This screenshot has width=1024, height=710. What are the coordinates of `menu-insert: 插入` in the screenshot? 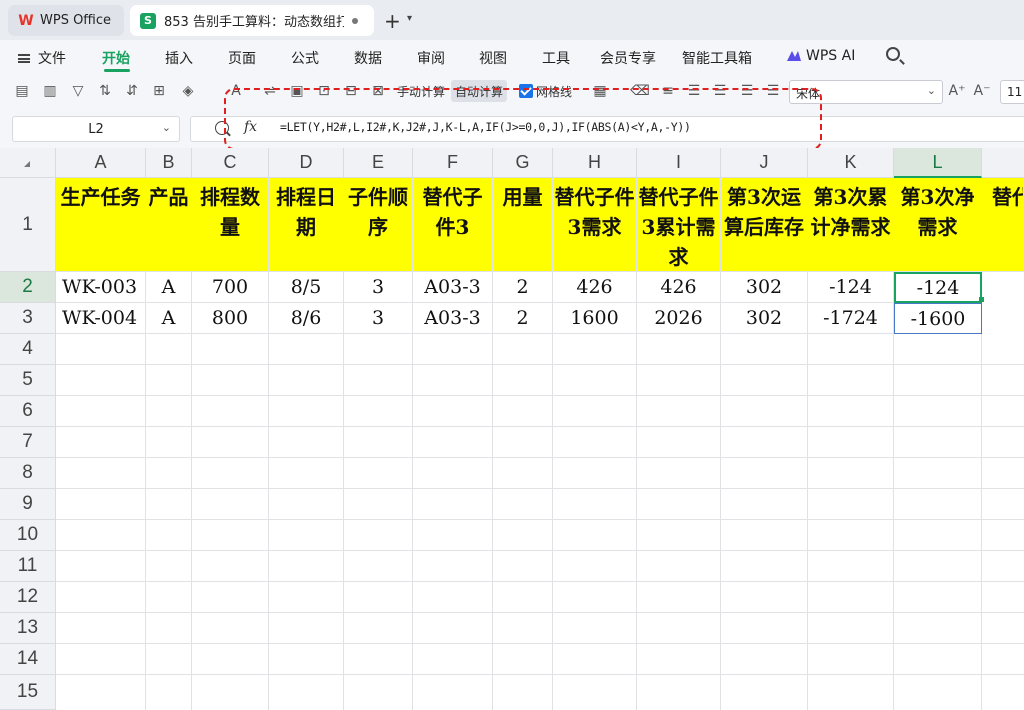 It's located at (179, 58).